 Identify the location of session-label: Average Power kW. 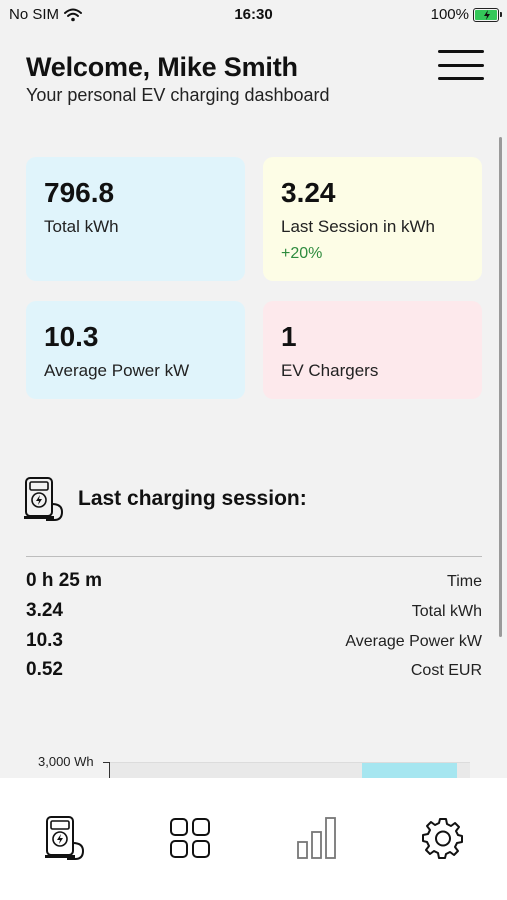
(413, 641).